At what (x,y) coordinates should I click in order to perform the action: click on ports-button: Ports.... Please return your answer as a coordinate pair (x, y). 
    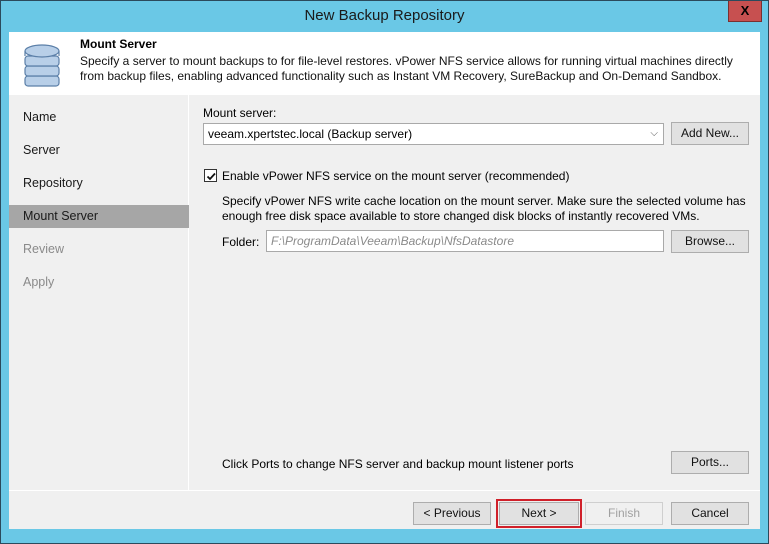
    Looking at the image, I should click on (710, 462).